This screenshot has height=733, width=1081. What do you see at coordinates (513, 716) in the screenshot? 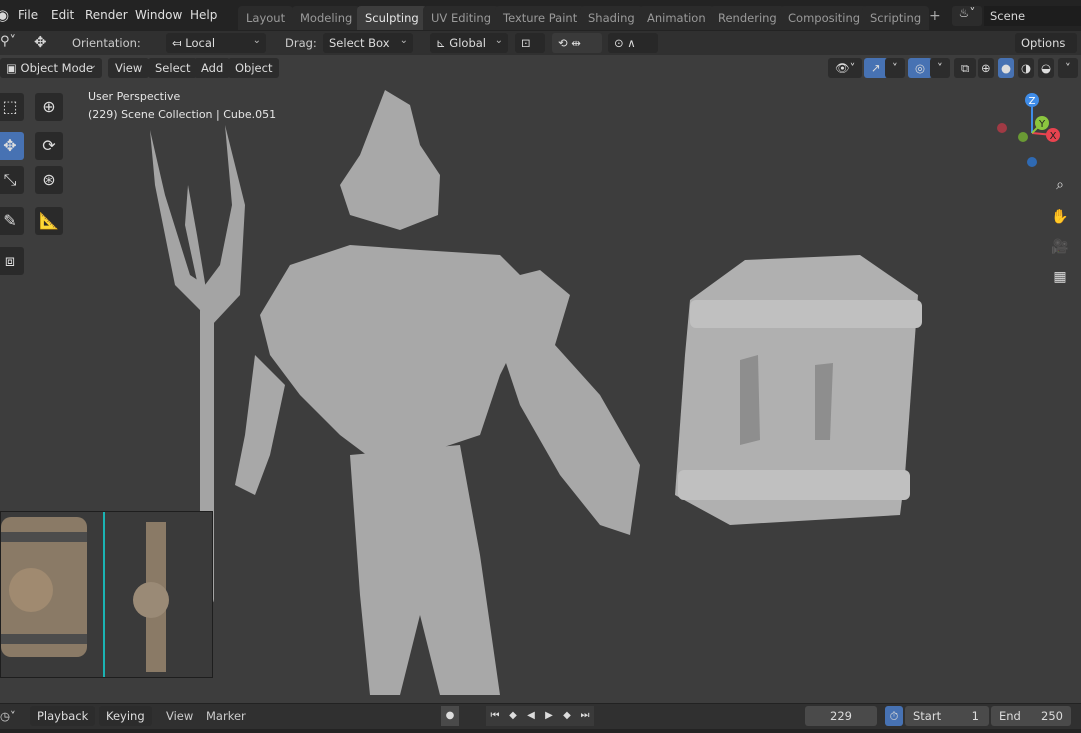
I see `prev-keyframe-icon: ◆` at bounding box center [513, 716].